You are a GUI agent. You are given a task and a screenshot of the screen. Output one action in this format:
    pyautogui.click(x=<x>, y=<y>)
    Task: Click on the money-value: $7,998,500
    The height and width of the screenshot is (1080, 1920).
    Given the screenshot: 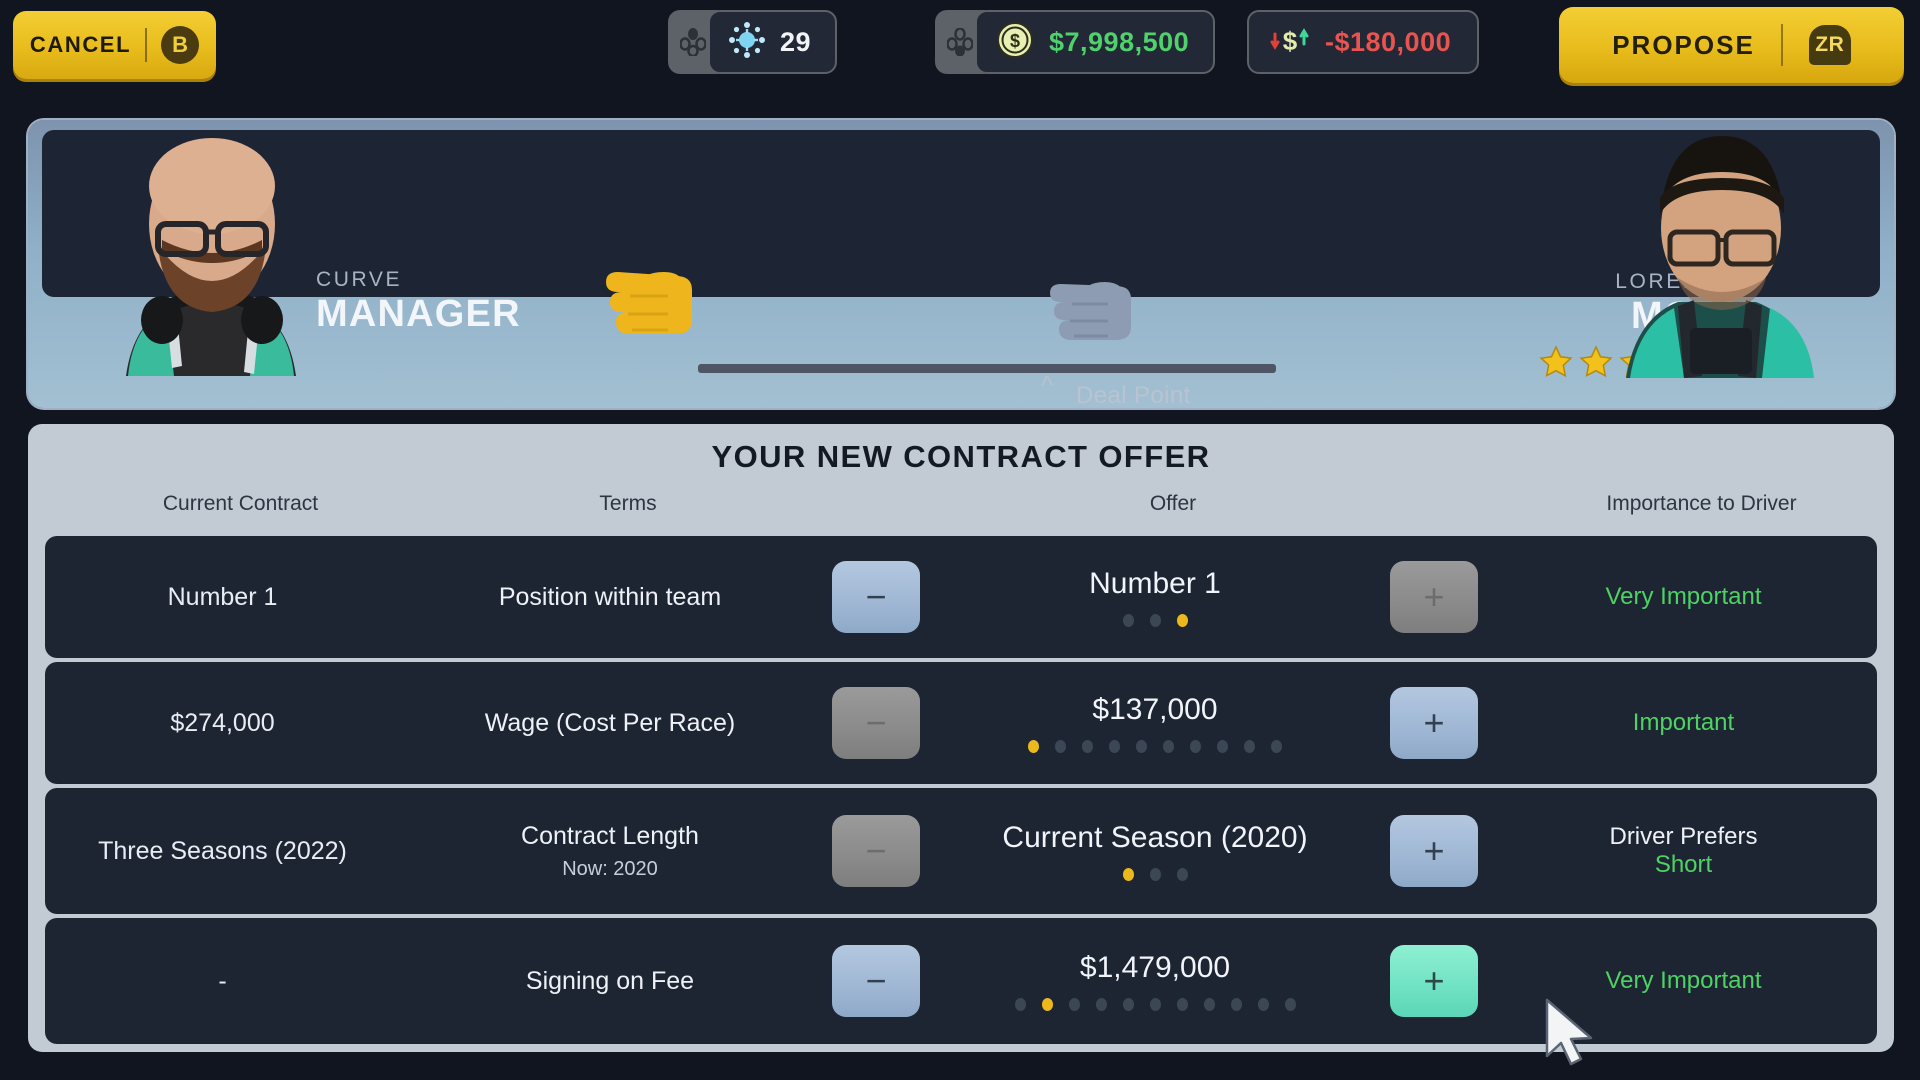 What is the action you would take?
    pyautogui.click(x=1119, y=41)
    